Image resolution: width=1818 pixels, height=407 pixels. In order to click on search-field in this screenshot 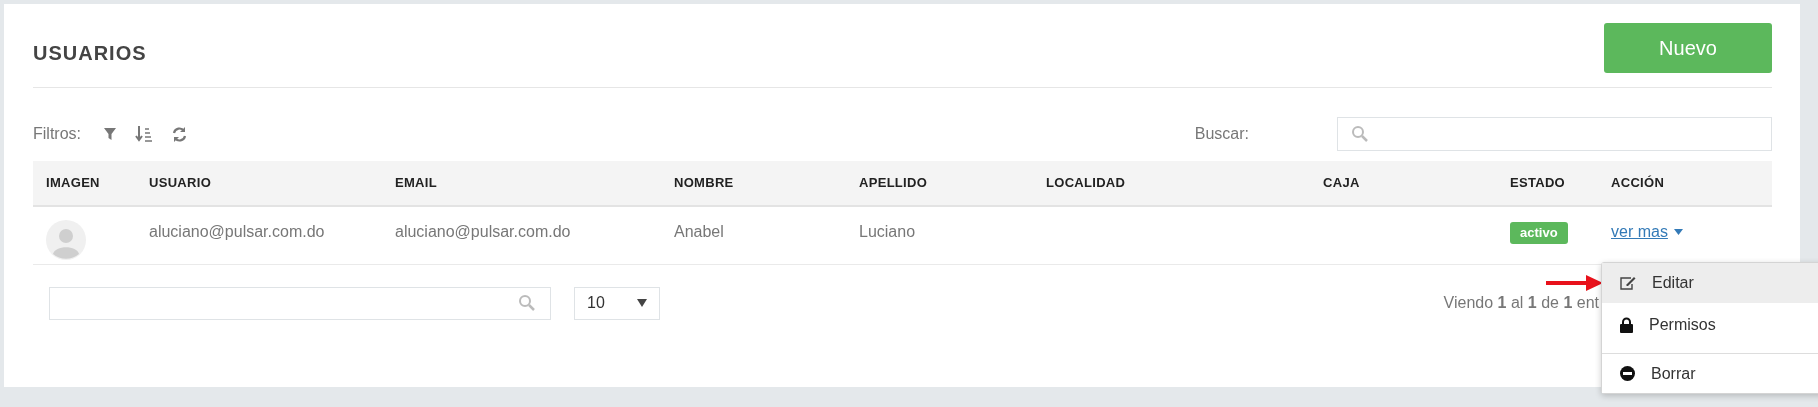, I will do `click(1554, 134)`.